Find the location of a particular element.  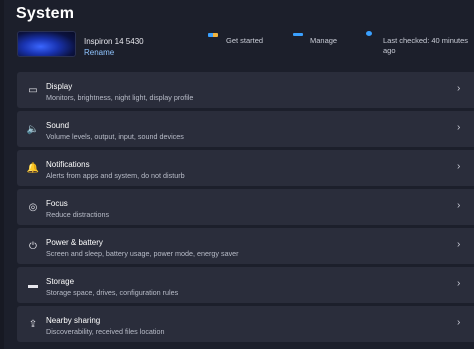

windows-color-icon is located at coordinates (213, 35).